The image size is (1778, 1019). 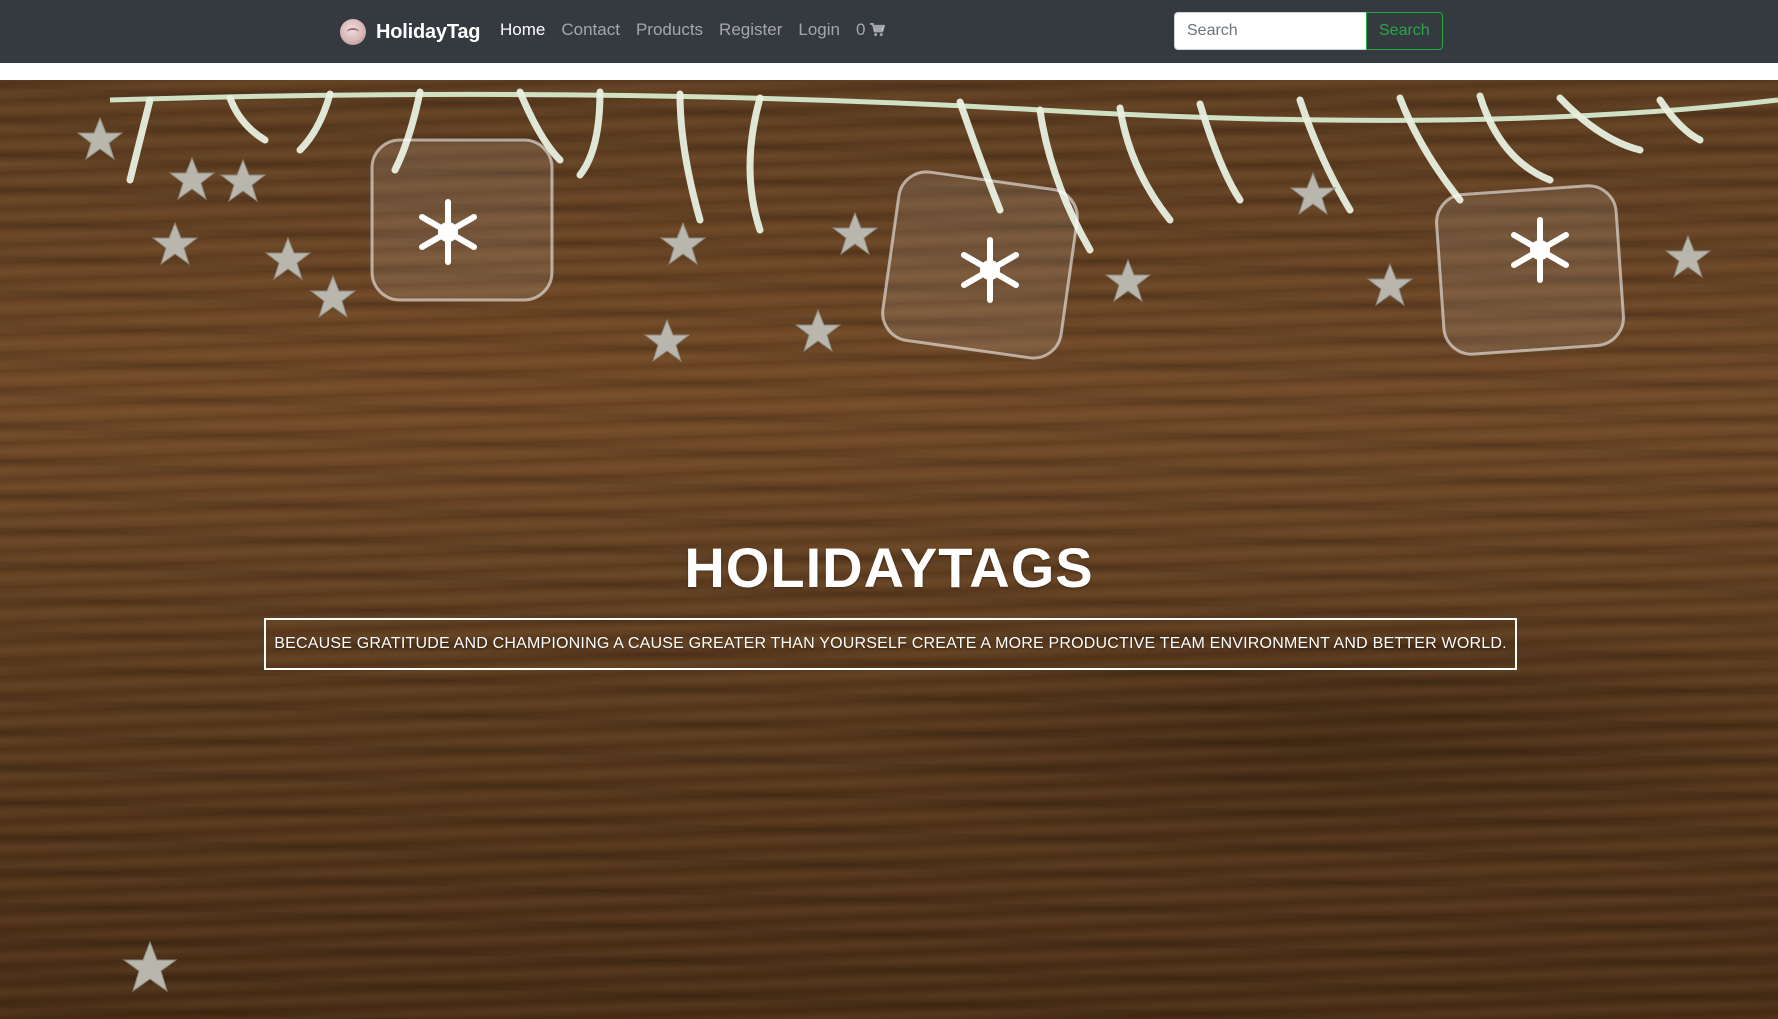 What do you see at coordinates (522, 30) in the screenshot?
I see `nav-link-home: Home` at bounding box center [522, 30].